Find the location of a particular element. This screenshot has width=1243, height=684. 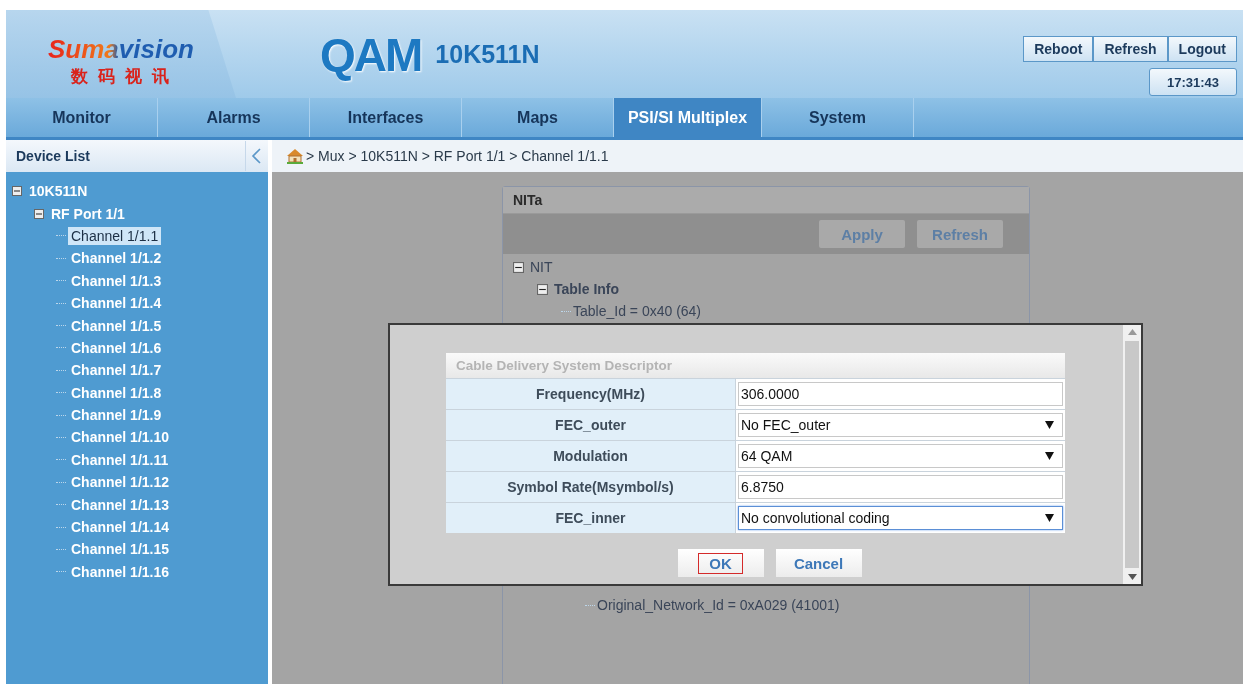

field-label: FEC_inner is located at coordinates (591, 518).